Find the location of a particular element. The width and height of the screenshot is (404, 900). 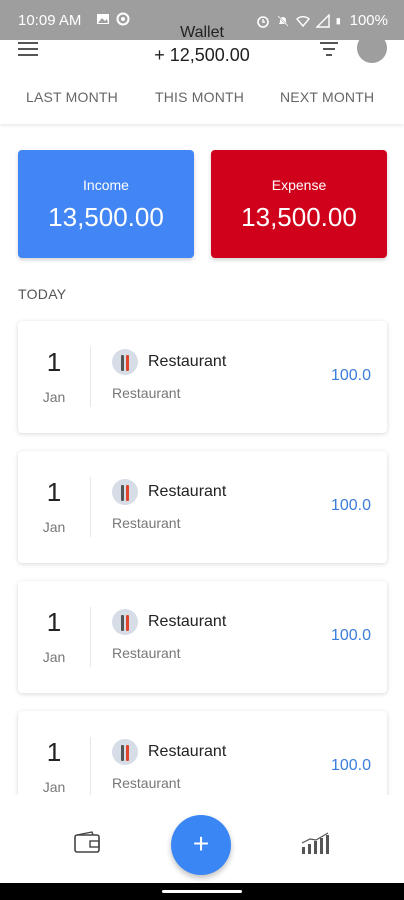

gesture-bar is located at coordinates (202, 891).